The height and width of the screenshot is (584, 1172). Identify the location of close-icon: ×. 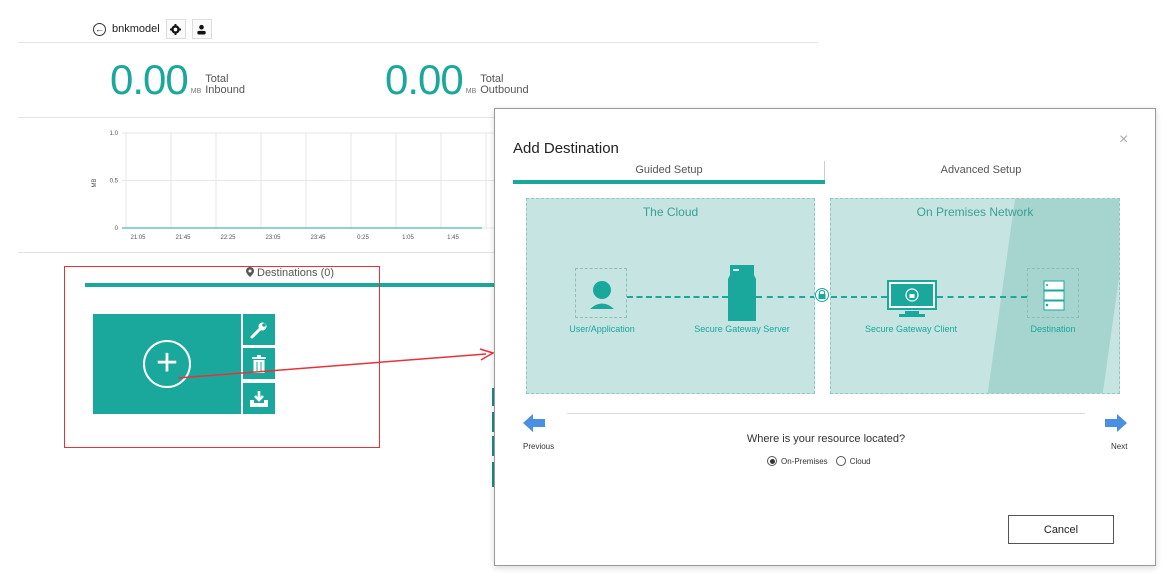
(1123, 140).